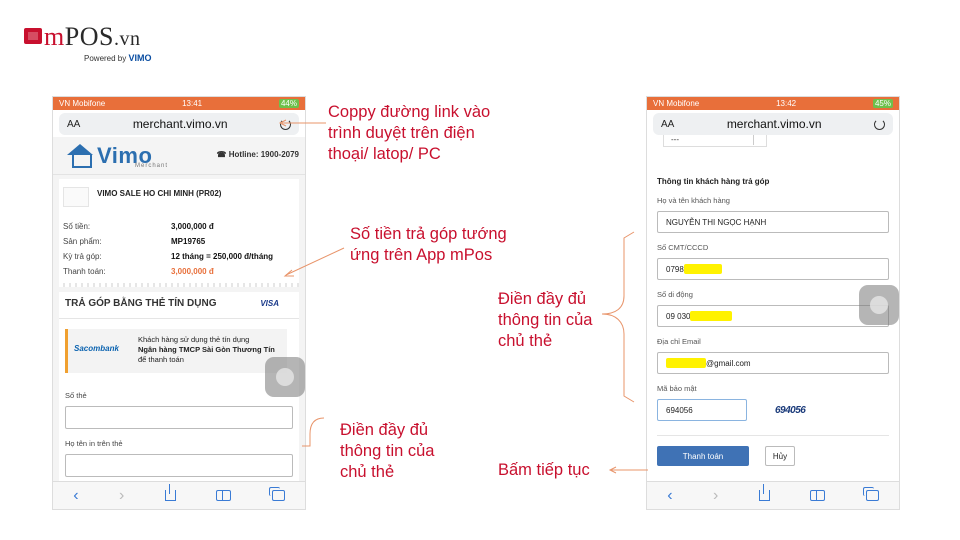 The width and height of the screenshot is (960, 540). Describe the element at coordinates (773, 222) in the screenshot. I see `name-input: NGUYỄN THI NGỌC HẠNH` at that location.